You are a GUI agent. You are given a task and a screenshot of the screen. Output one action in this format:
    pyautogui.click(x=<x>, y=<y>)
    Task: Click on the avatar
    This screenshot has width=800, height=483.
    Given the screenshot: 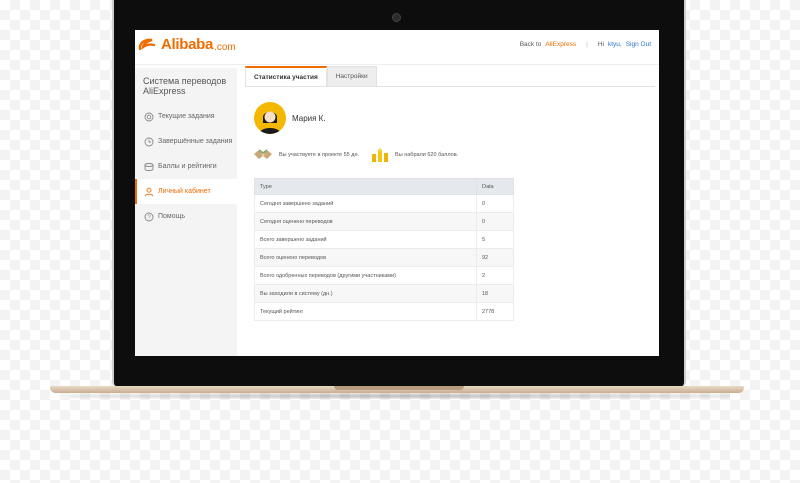 What is the action you would take?
    pyautogui.click(x=270, y=118)
    